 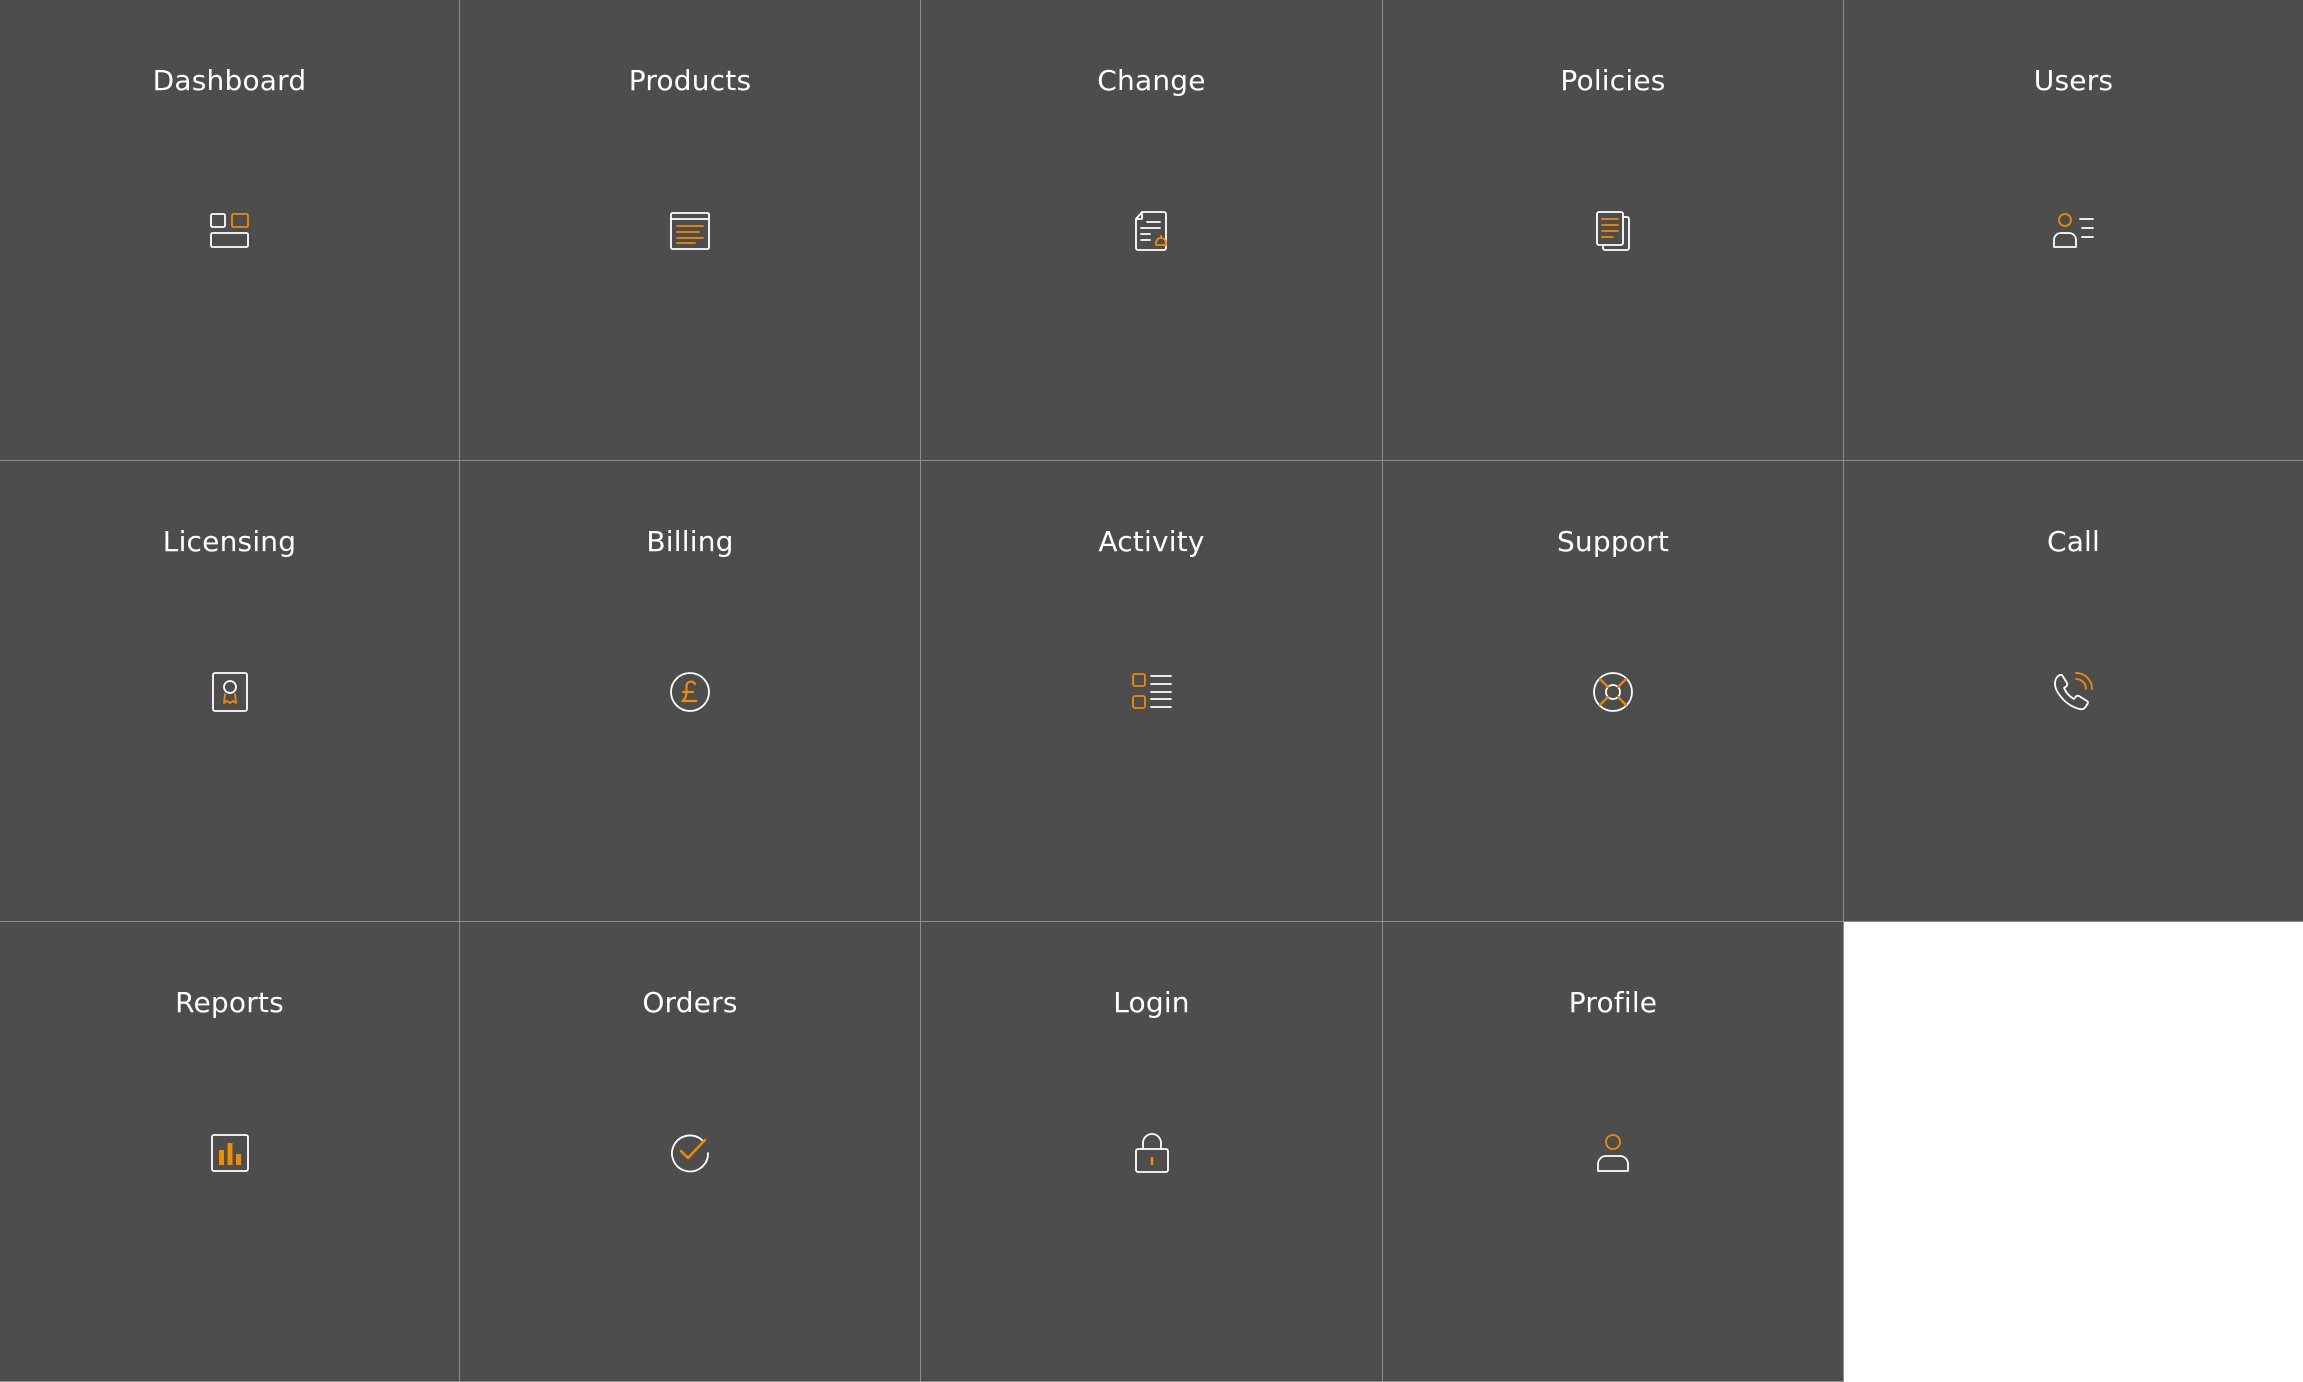 I want to click on tile-label: Support, so click(x=1613, y=541).